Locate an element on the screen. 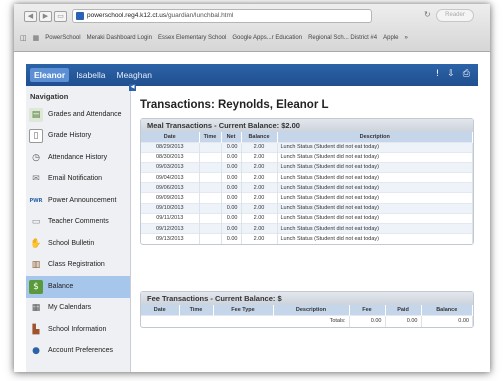 The width and height of the screenshot is (503, 381). cell-date: 09/12/2013 is located at coordinates (170, 228).